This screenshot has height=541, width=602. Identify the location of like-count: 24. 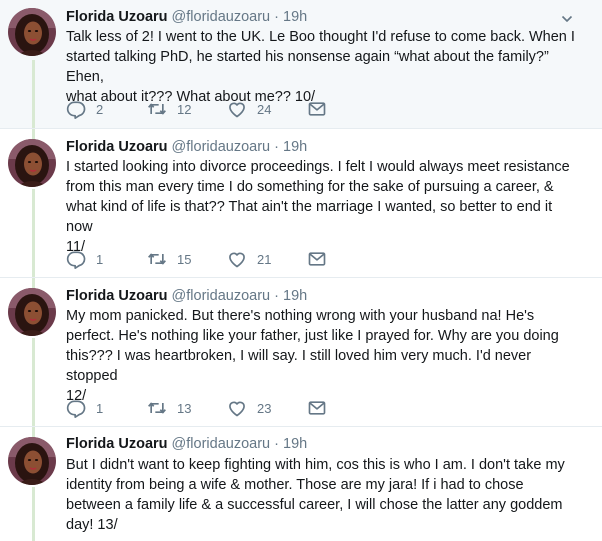
(264, 109).